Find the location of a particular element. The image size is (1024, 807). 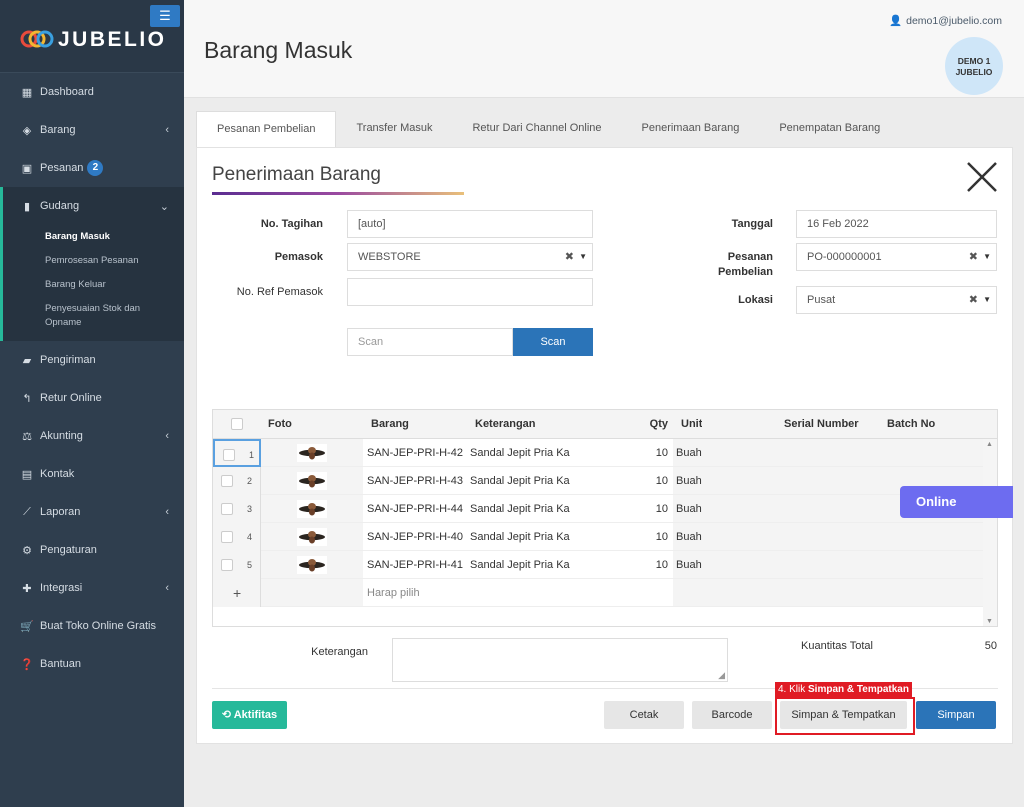

lokasi-label: Lokasi is located at coordinates (755, 300).